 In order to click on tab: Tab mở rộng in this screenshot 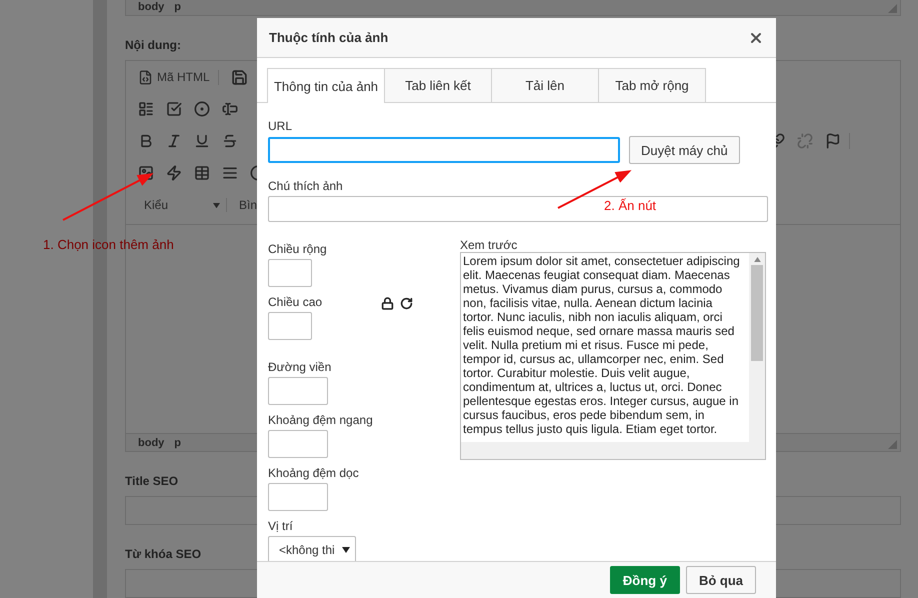, I will do `click(652, 85)`.